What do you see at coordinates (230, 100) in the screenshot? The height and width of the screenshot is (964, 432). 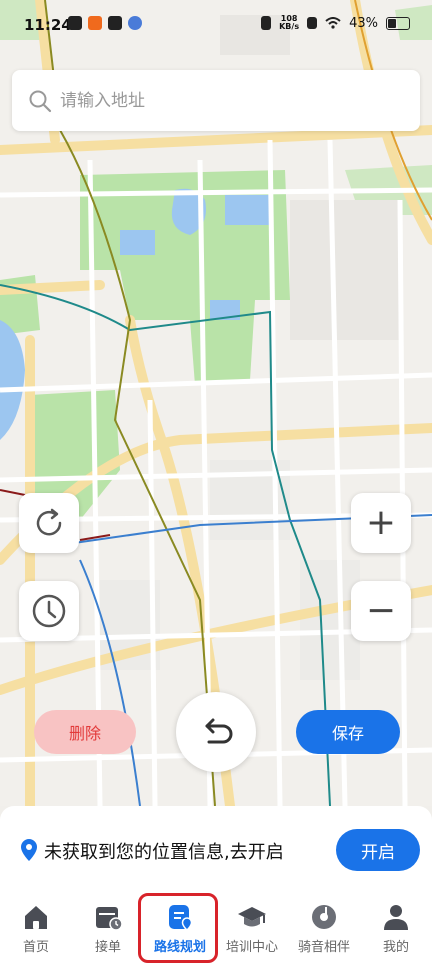 I see `search-input` at bounding box center [230, 100].